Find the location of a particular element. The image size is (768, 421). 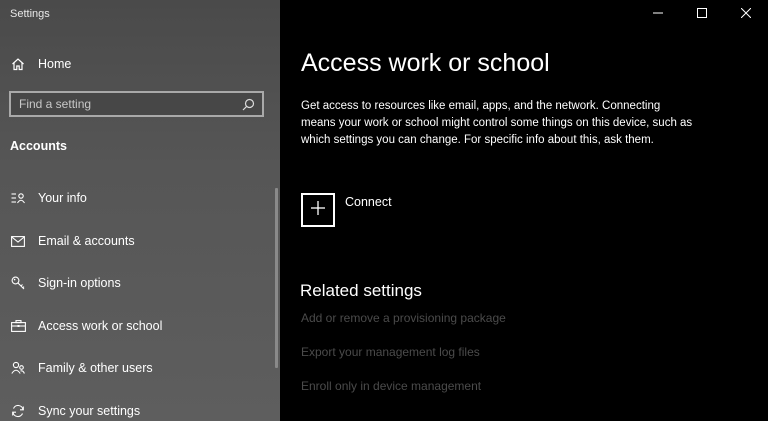

sidebar-item-label: Family & other users is located at coordinates (95, 368).